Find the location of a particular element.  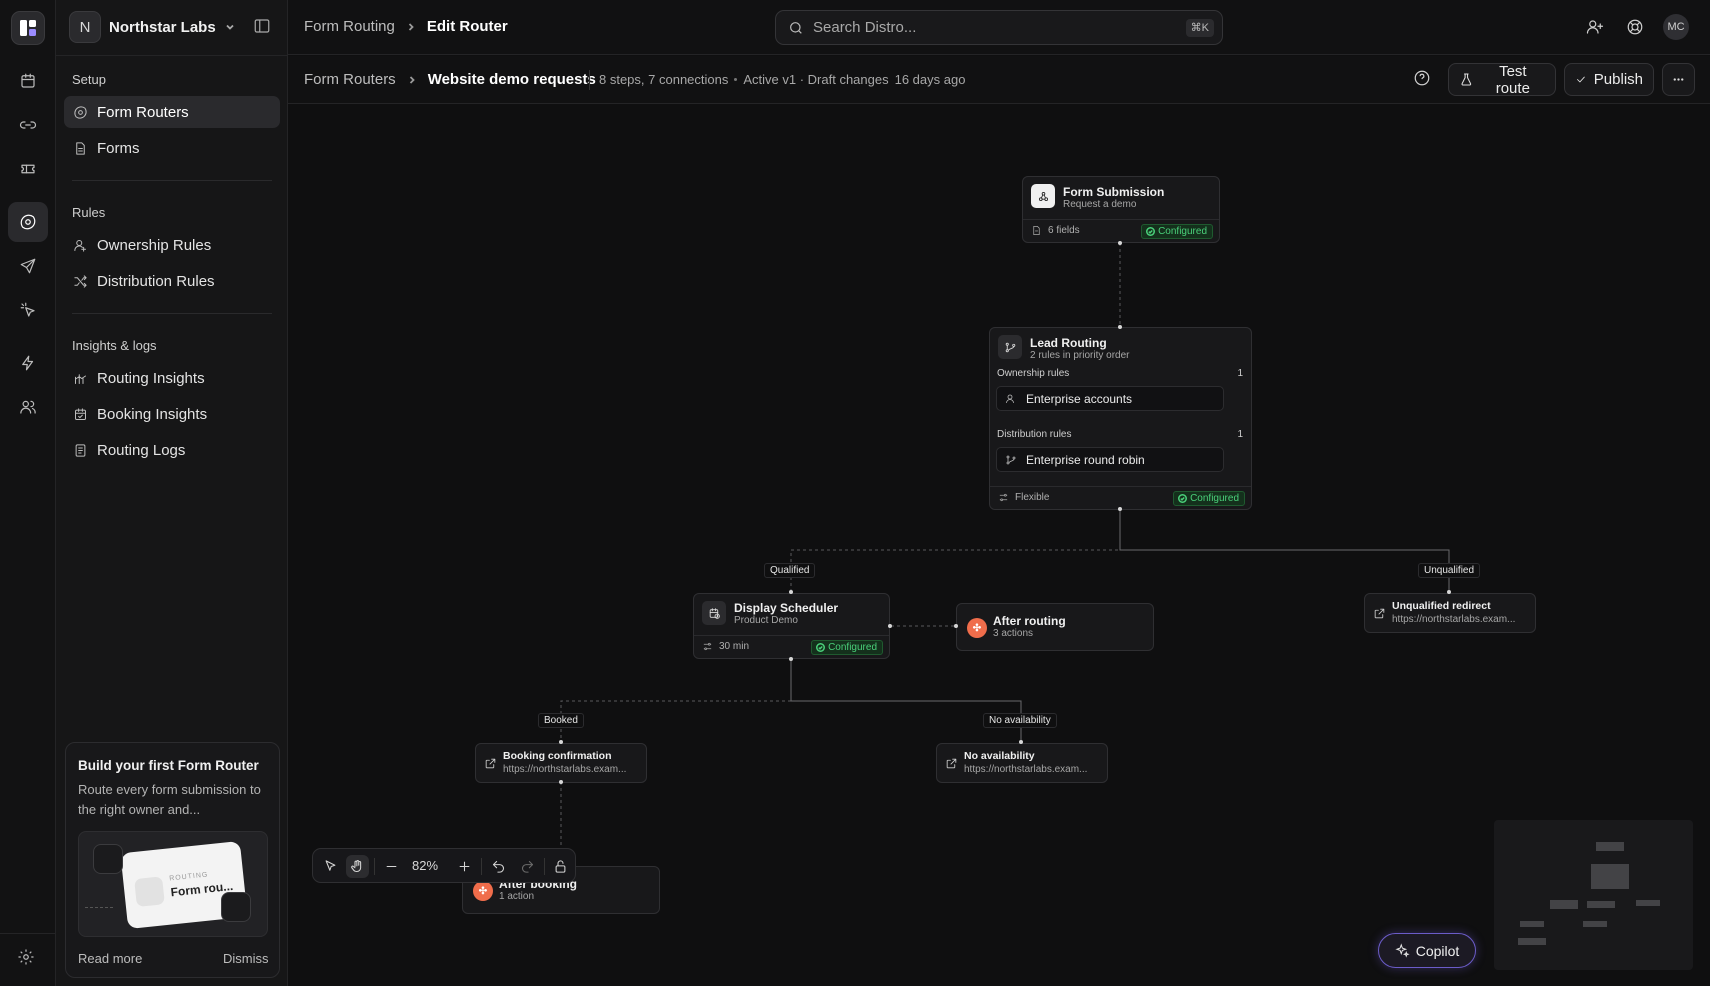

search-box: ⌘K is located at coordinates (999, 27).